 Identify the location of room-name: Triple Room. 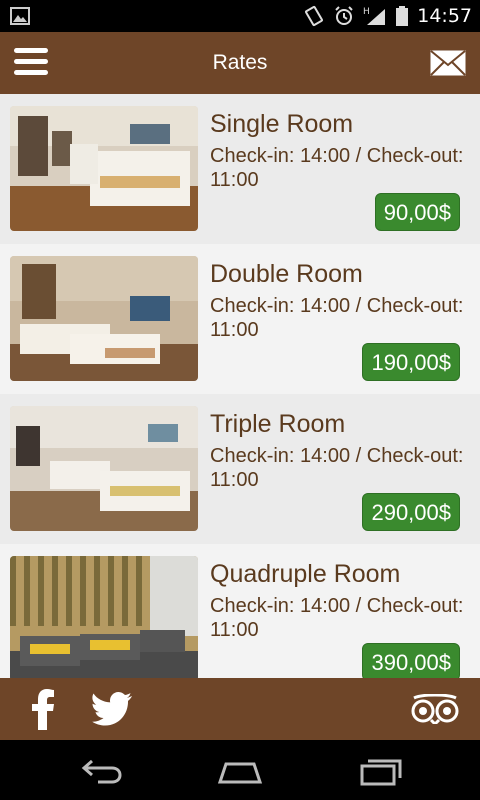
(278, 424).